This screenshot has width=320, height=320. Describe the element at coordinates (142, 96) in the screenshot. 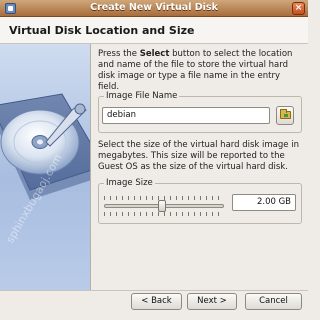

I see `image-file-name-label: Image File Name` at that location.